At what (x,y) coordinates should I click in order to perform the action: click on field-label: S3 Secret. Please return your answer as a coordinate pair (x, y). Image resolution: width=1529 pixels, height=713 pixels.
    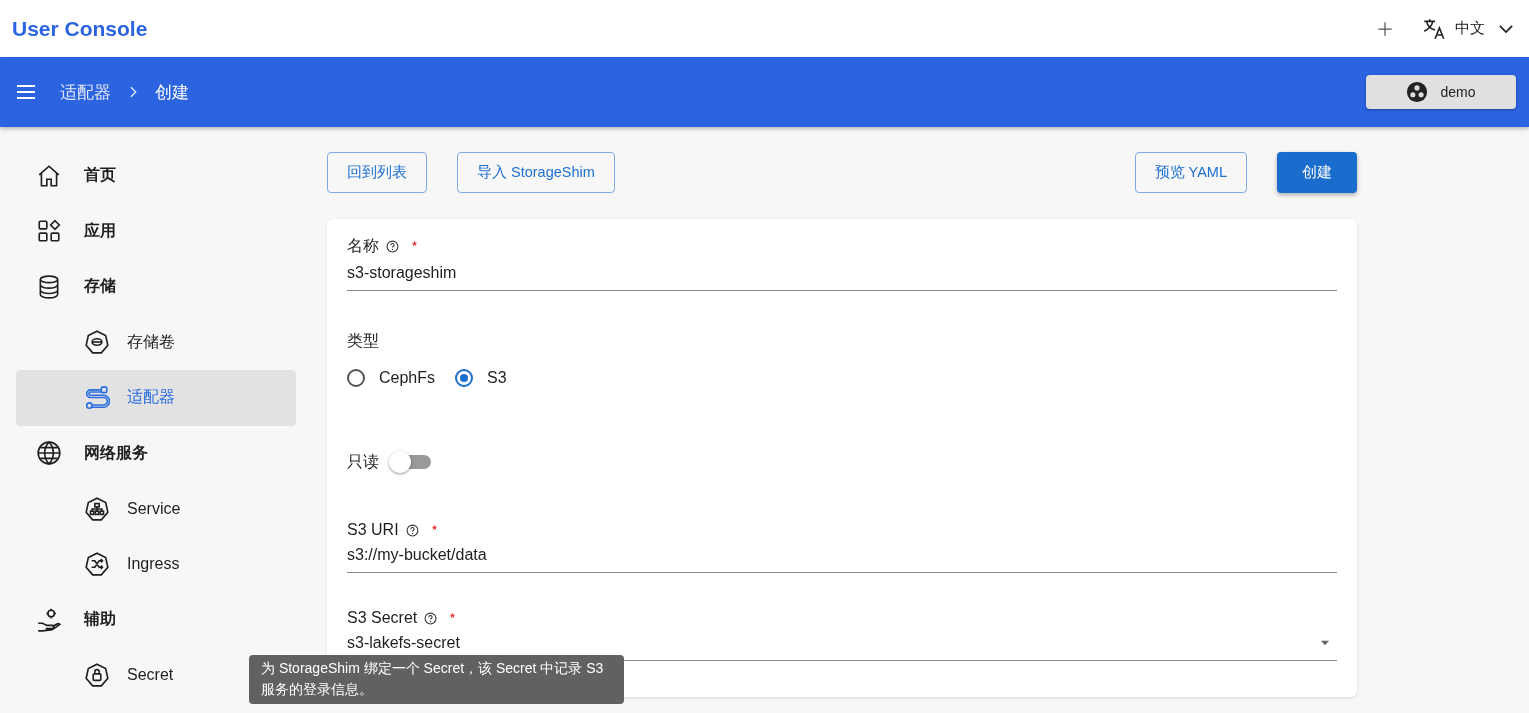
    Looking at the image, I should click on (382, 618).